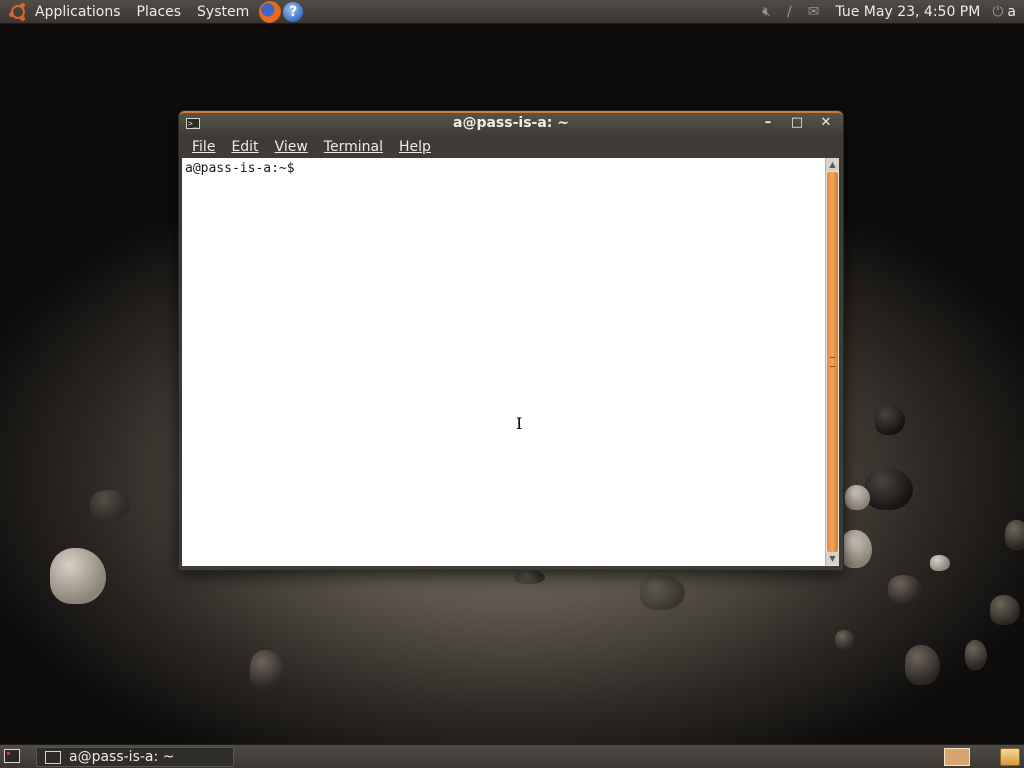 The width and height of the screenshot is (1024, 768). Describe the element at coordinates (957, 757) in the screenshot. I see `workspace-switcher` at that location.